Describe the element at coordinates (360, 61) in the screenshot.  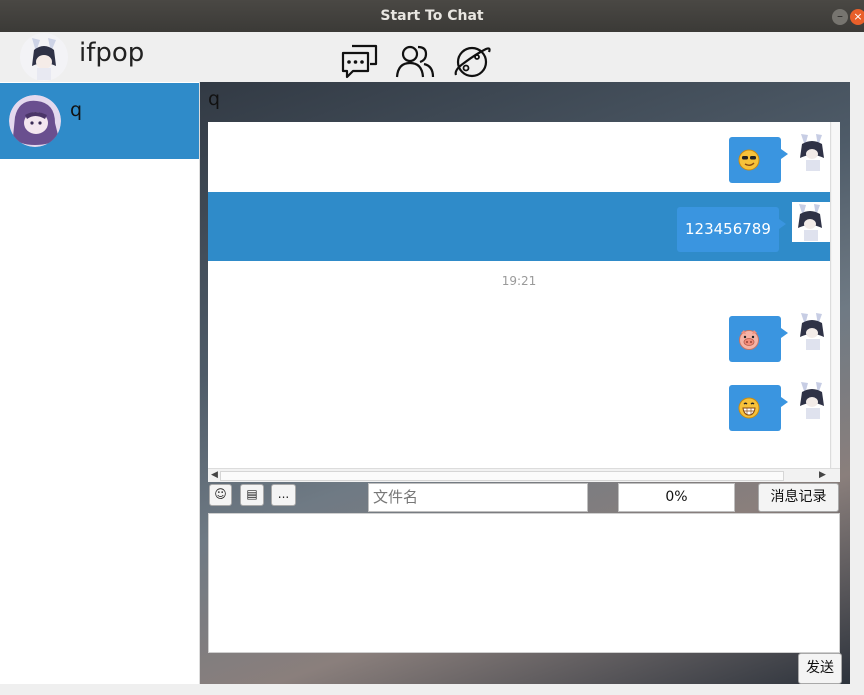
I see `chat-bubbles-icon` at that location.